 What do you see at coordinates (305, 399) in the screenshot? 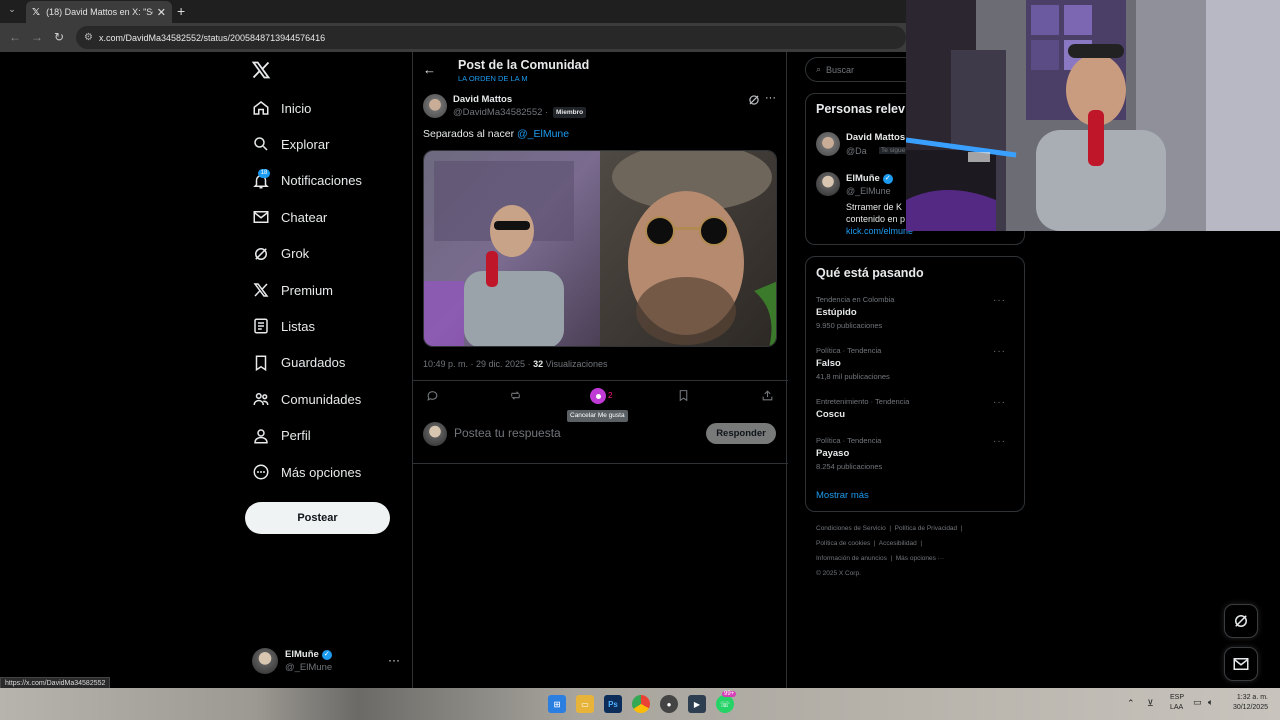
I see `nav-item-comunidades: Comunidades` at bounding box center [305, 399].